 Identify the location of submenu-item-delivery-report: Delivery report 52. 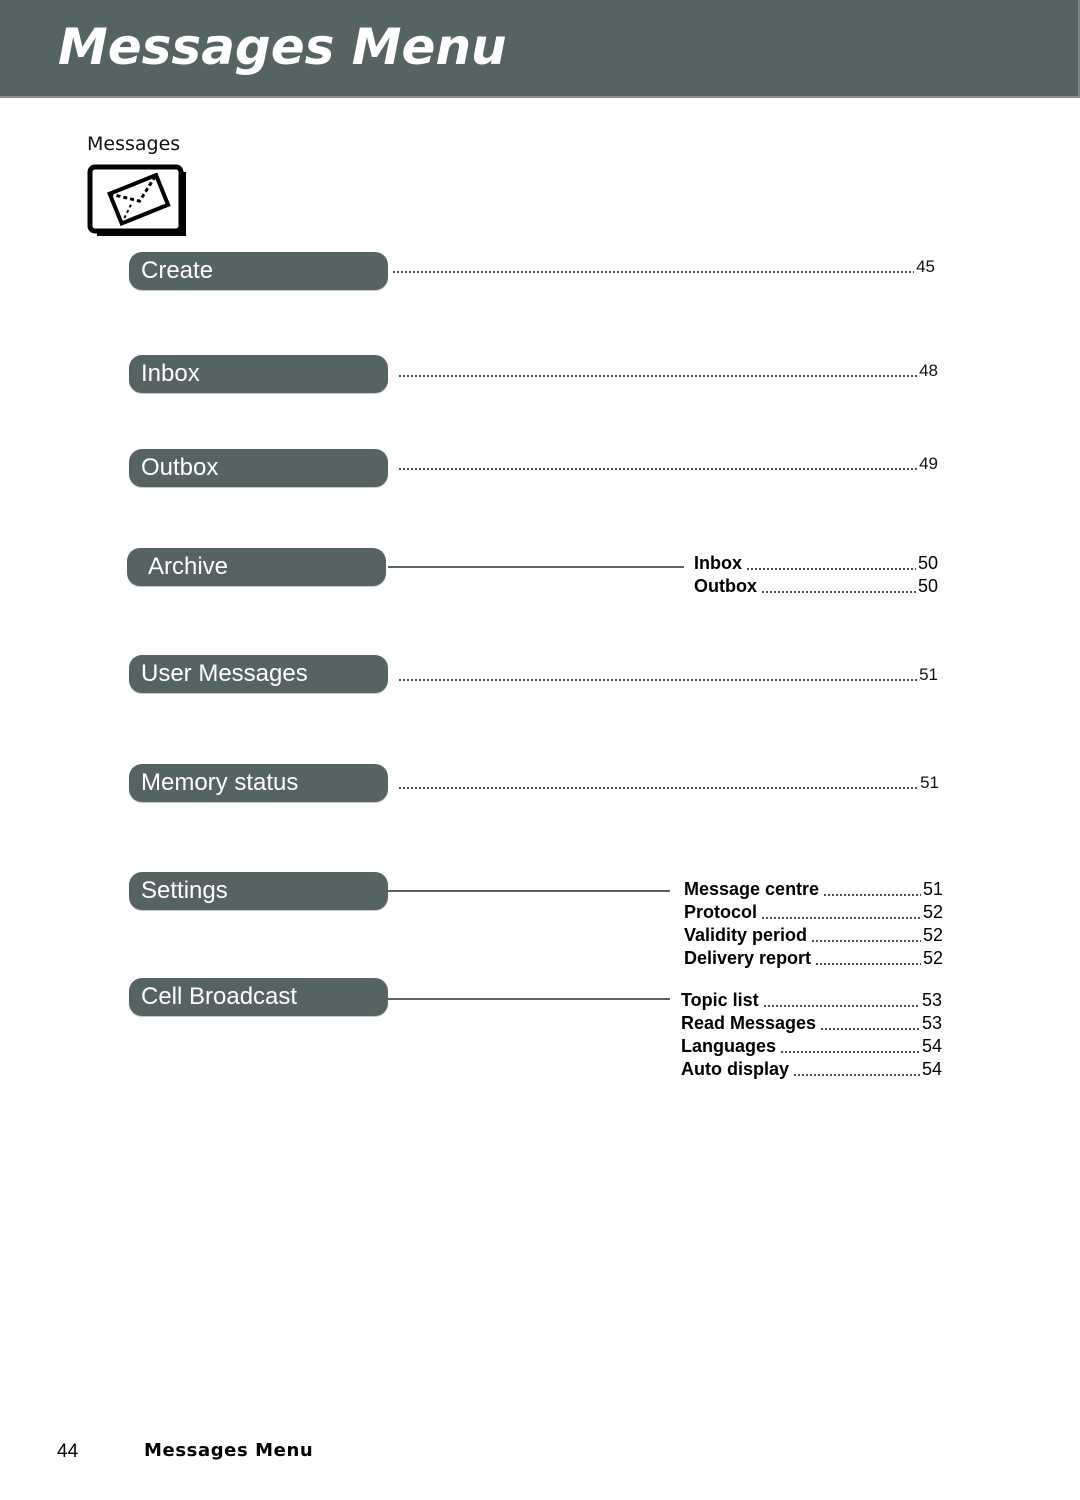
(813, 958).